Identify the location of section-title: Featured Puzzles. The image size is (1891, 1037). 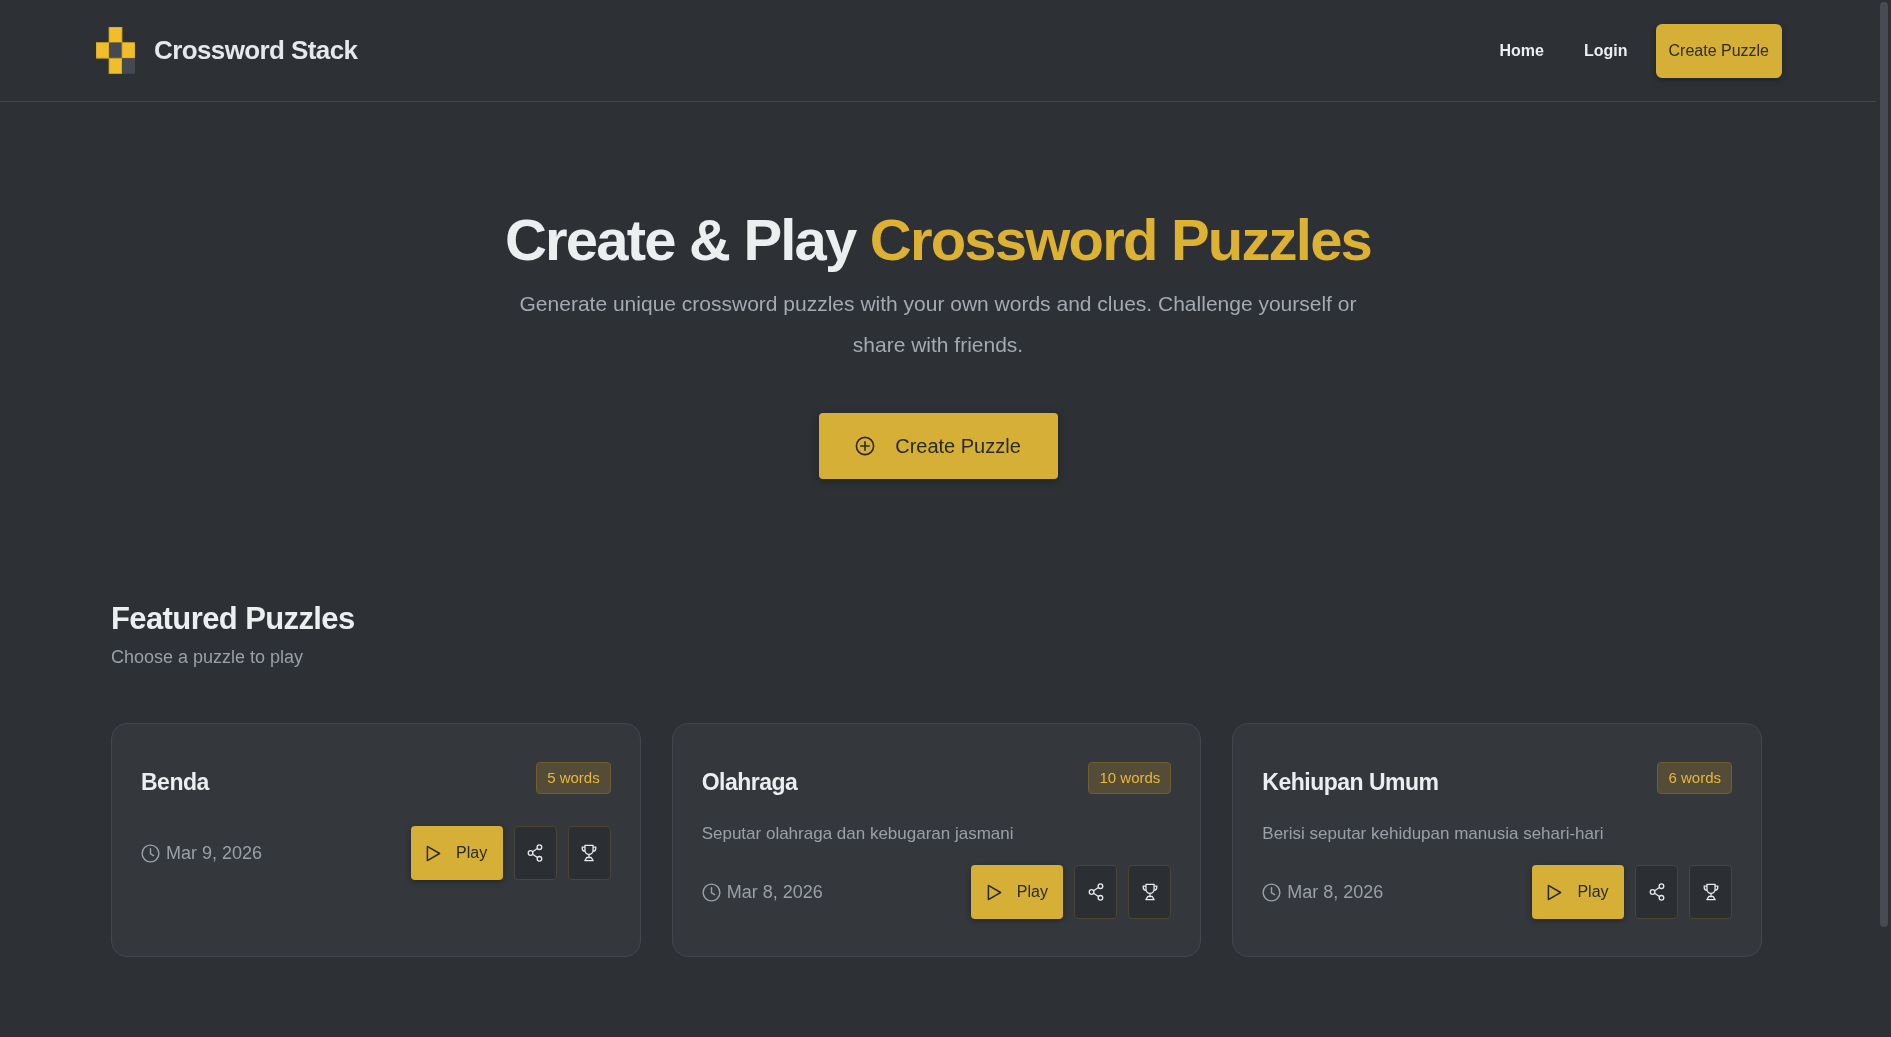
(233, 619).